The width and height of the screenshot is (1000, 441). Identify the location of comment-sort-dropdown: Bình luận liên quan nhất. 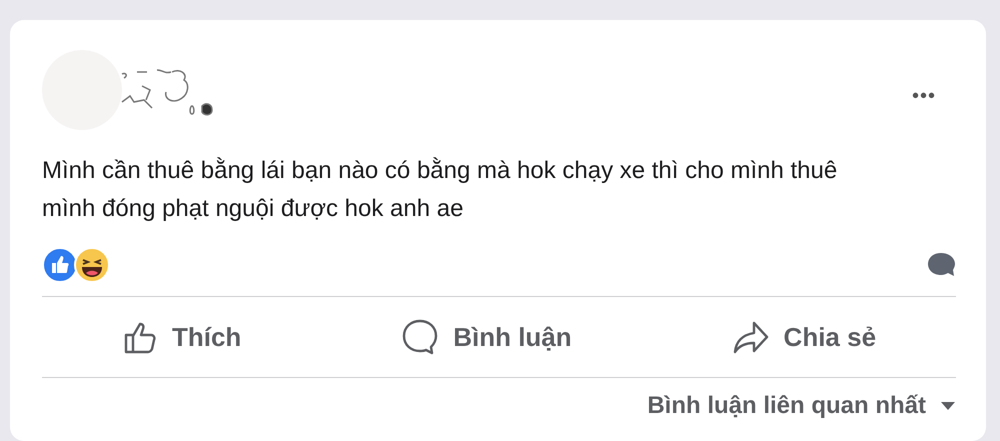
(801, 406).